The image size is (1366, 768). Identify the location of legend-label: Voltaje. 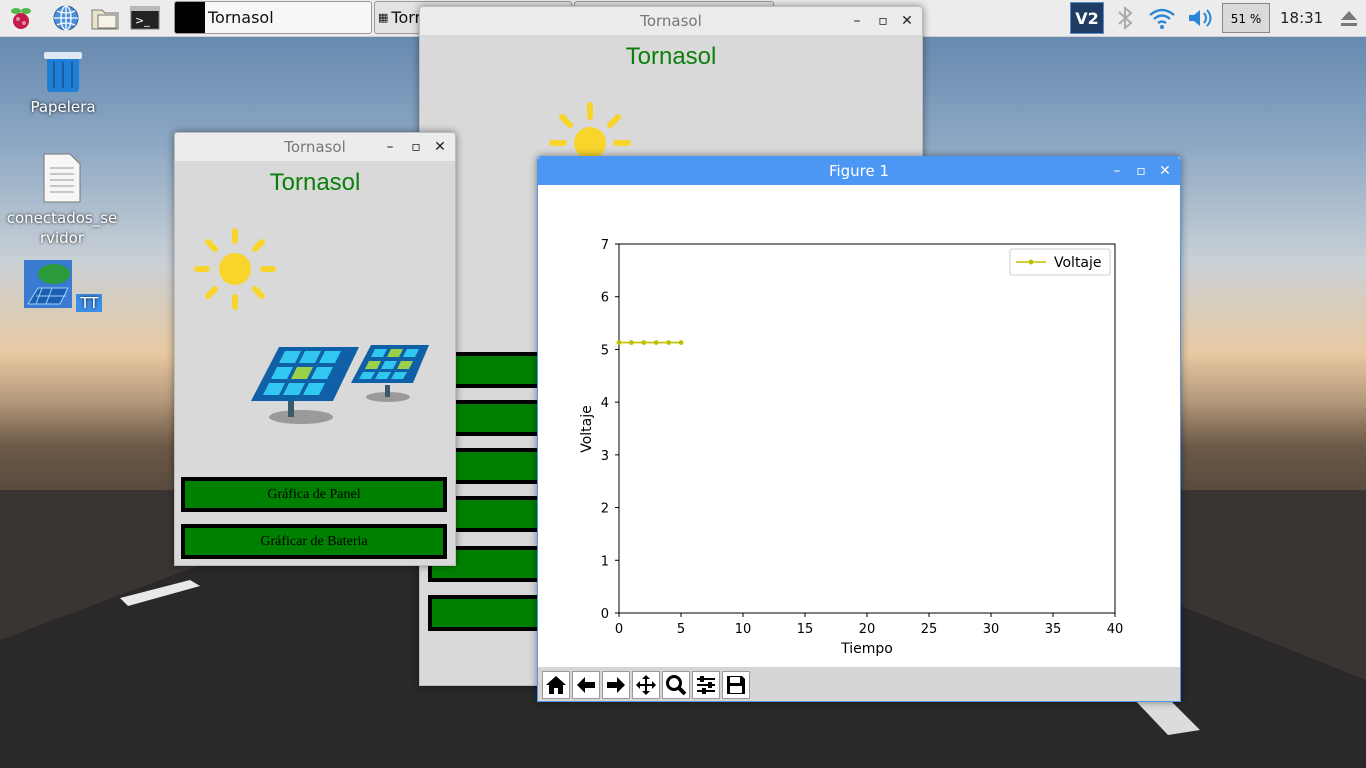
(1078, 263).